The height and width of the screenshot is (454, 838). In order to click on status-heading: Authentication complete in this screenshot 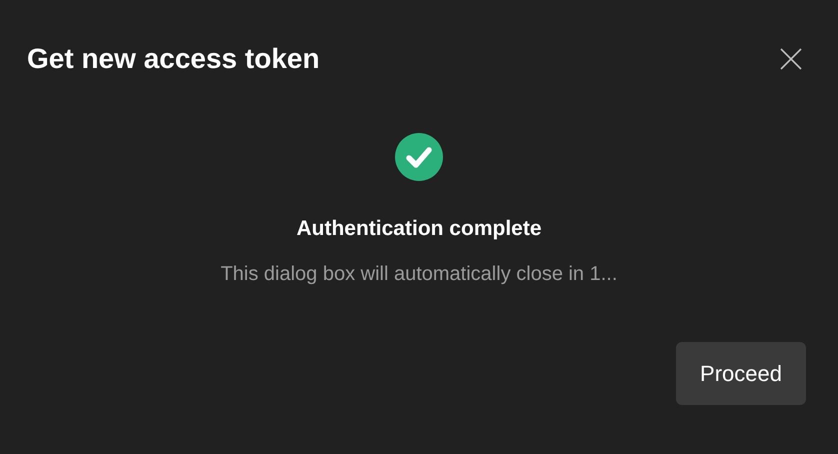, I will do `click(419, 229)`.